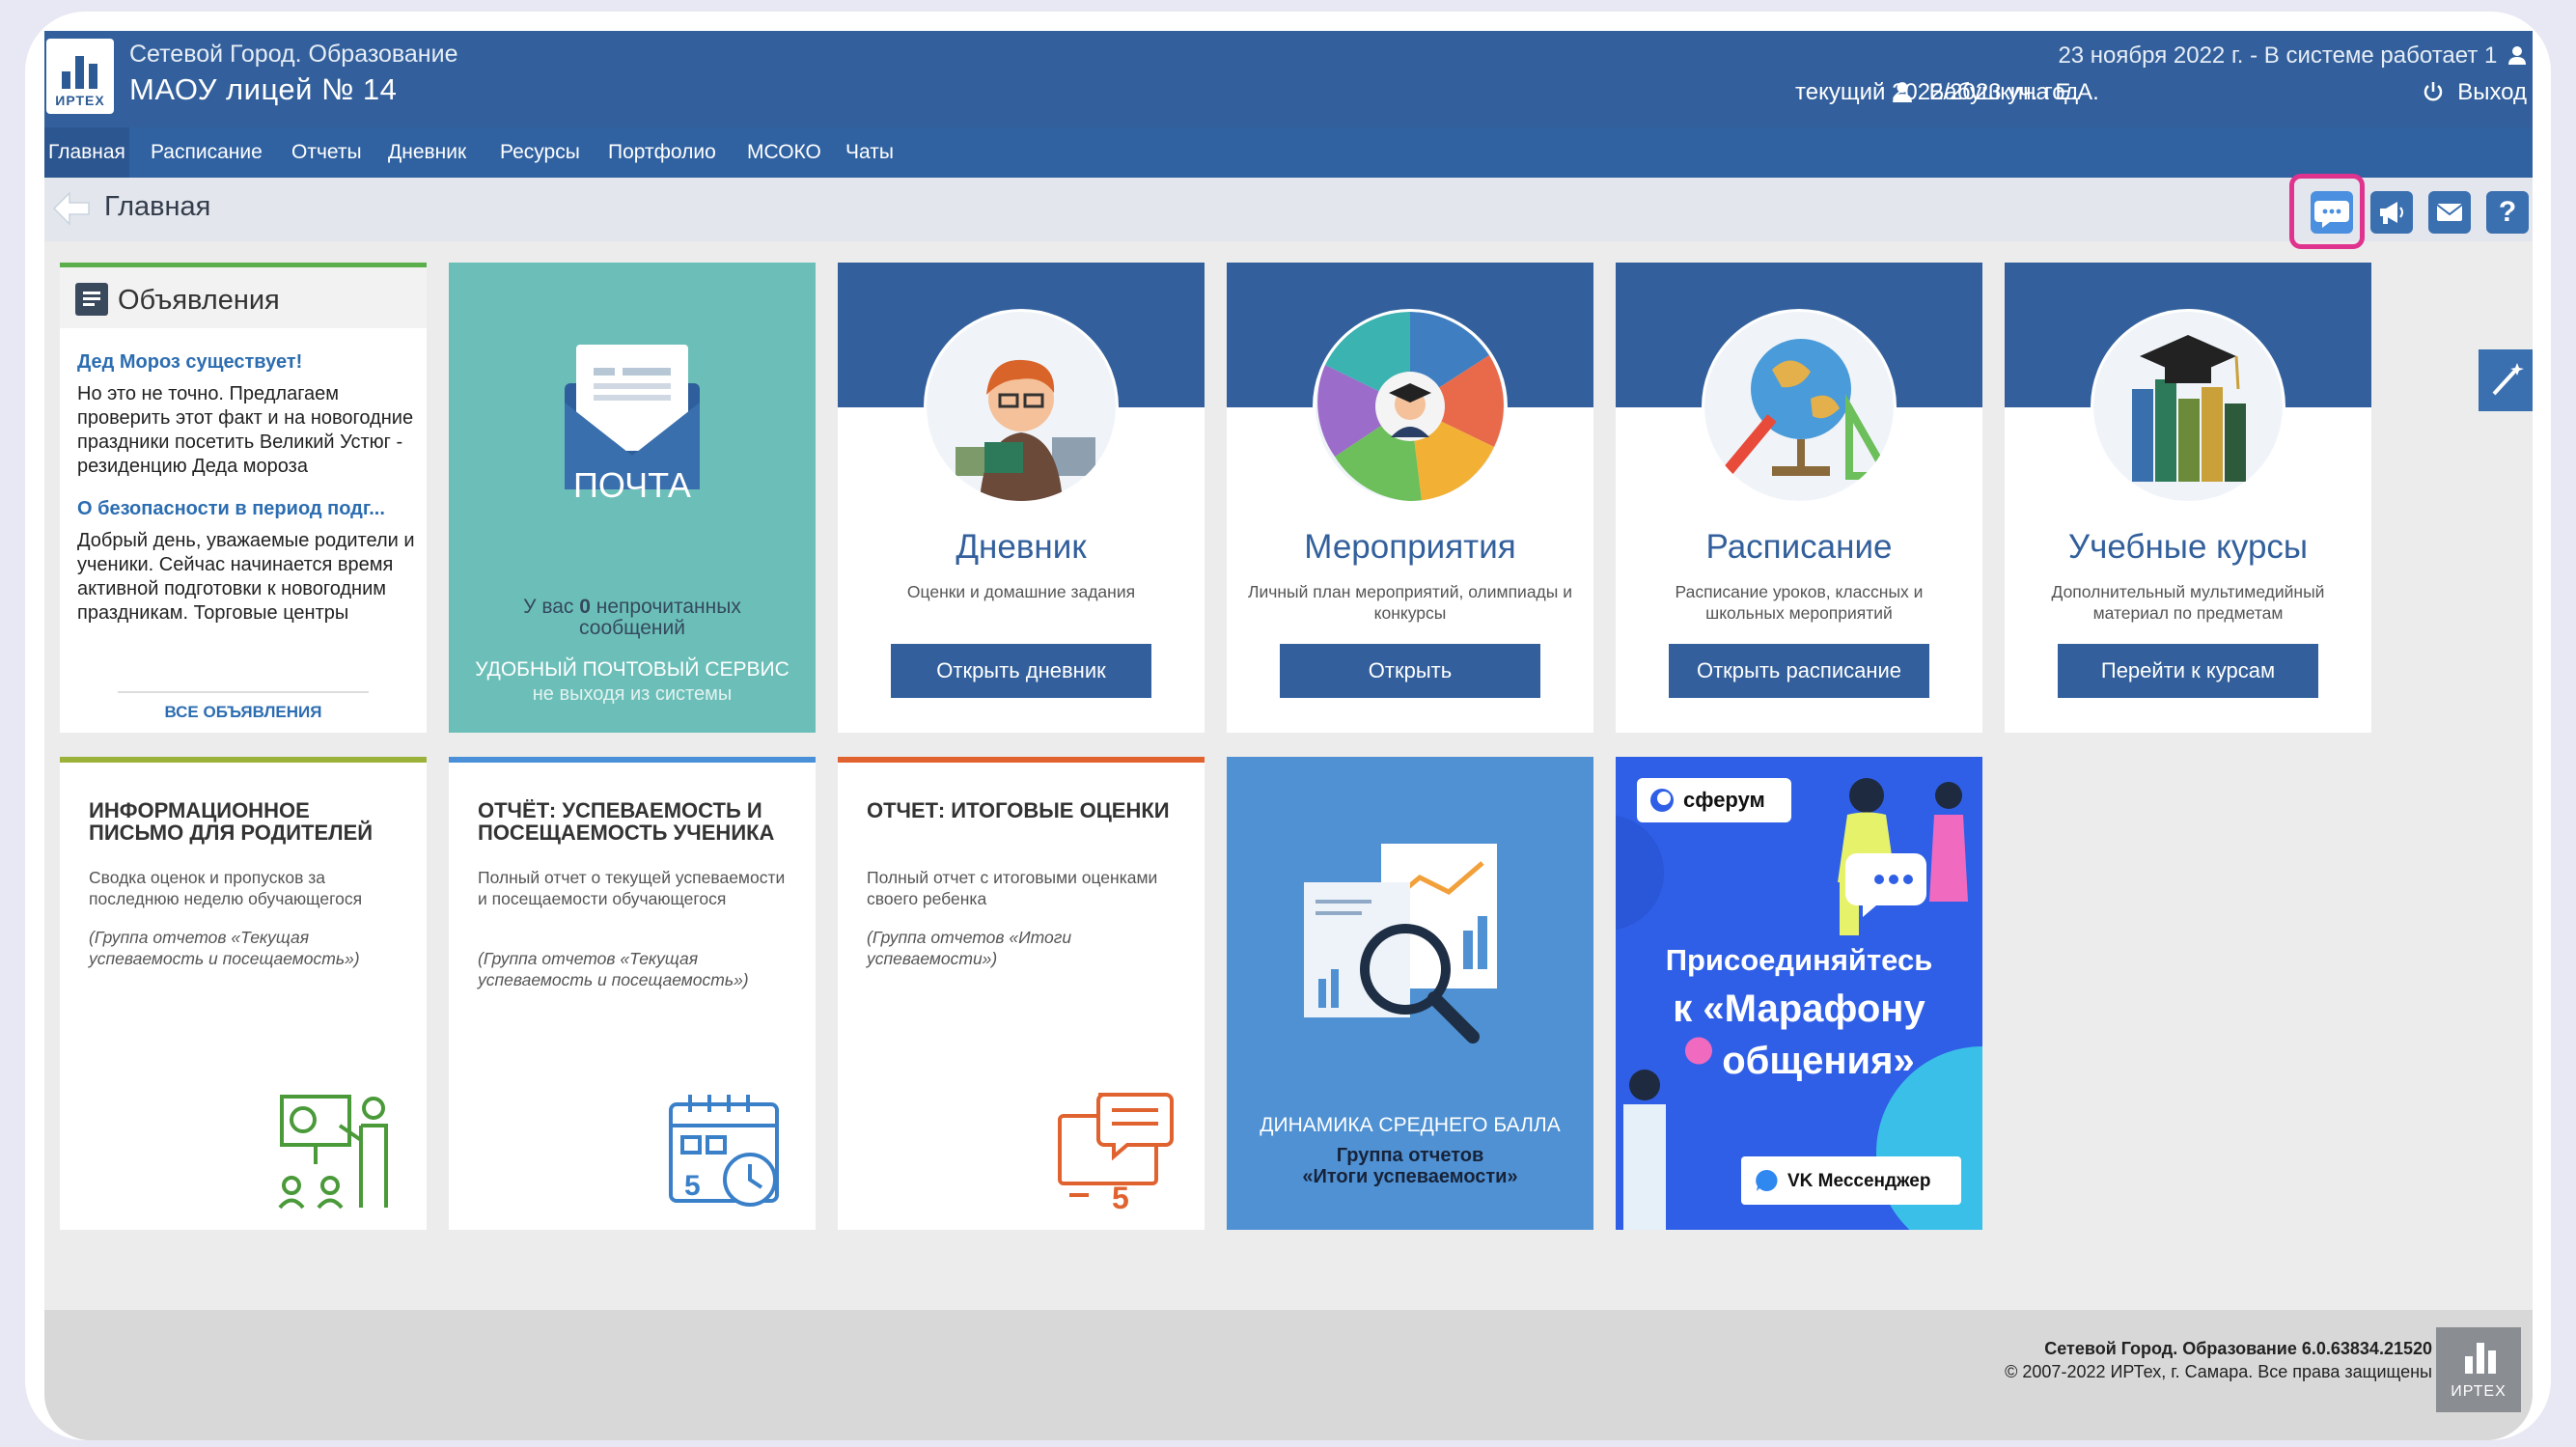 The height and width of the screenshot is (1447, 2576). Describe the element at coordinates (2013, 92) in the screenshot. I see `user-name: Бабушкина Е.А.` at that location.